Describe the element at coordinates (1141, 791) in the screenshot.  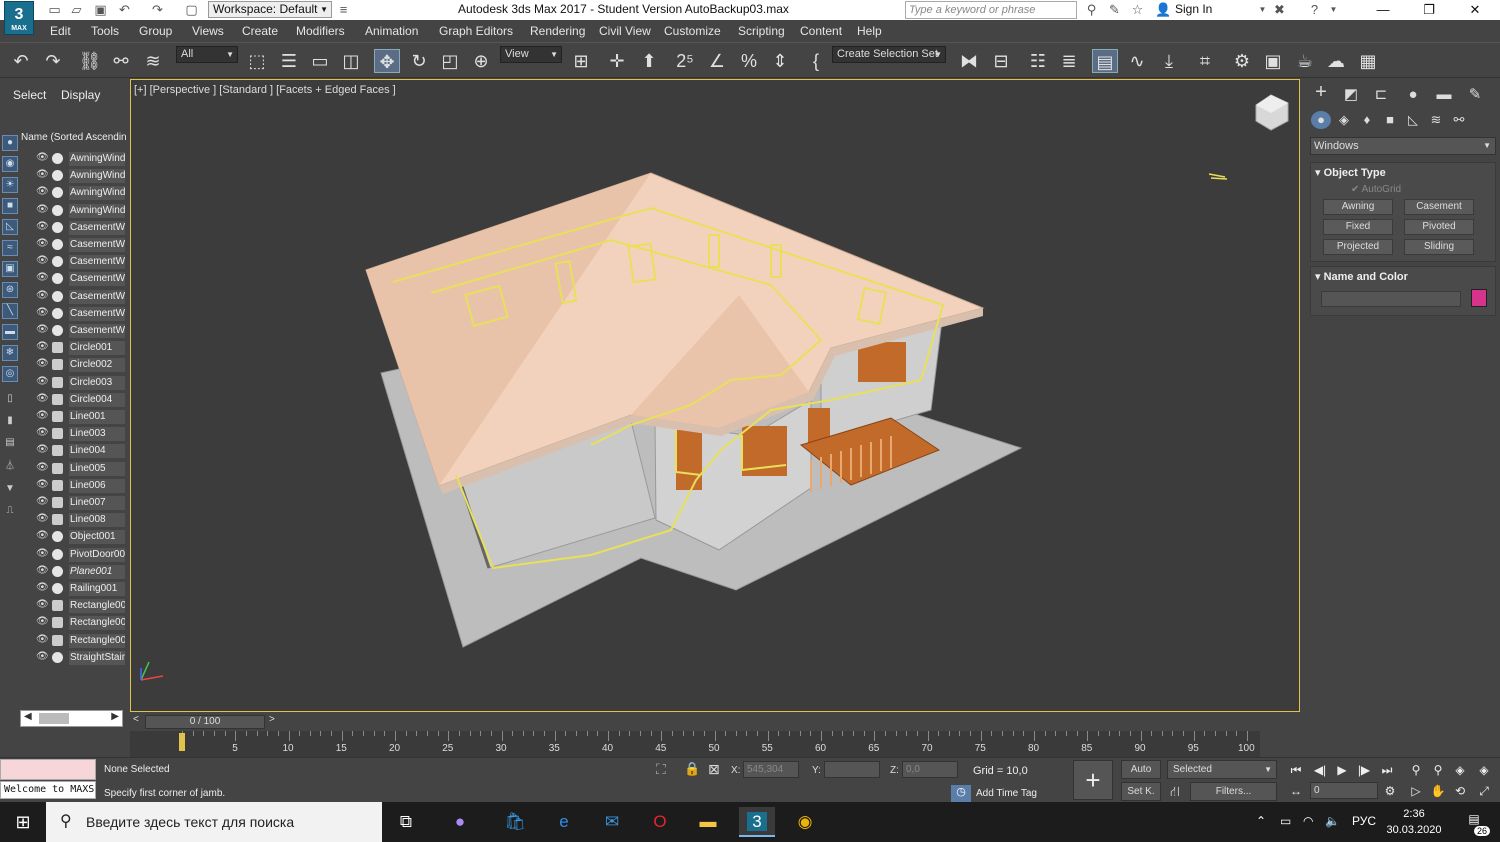
I see `set-key-button: Set K.` at that location.